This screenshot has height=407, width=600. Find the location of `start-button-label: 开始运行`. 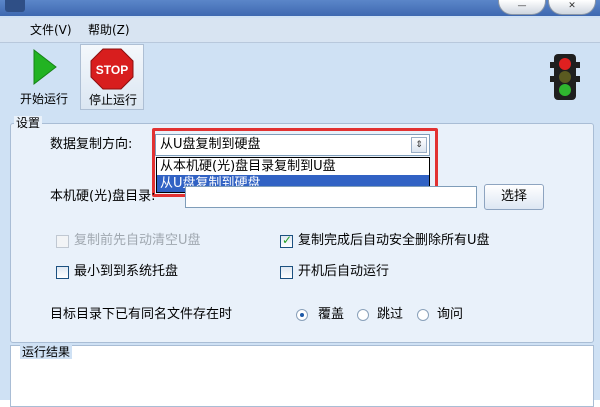

start-button-label: 开始运行 is located at coordinates (43, 99).